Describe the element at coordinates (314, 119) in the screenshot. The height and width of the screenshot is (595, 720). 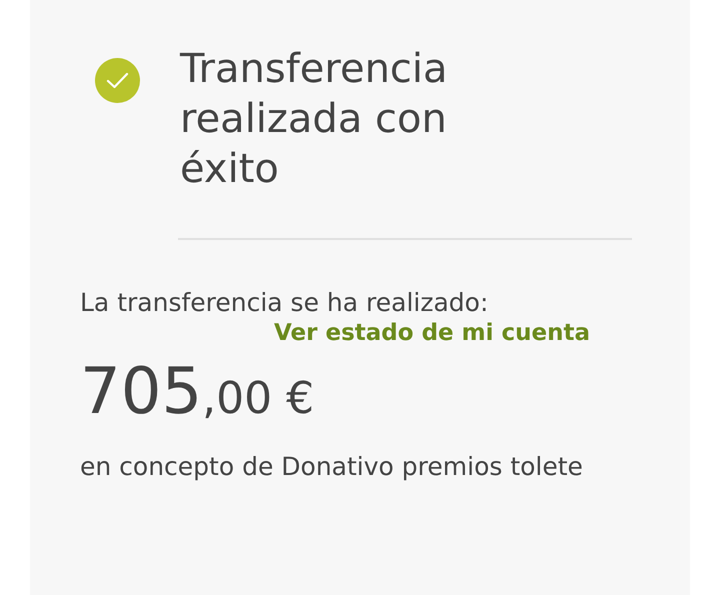
I see `success-title: Transferencia realizada con éxito` at that location.